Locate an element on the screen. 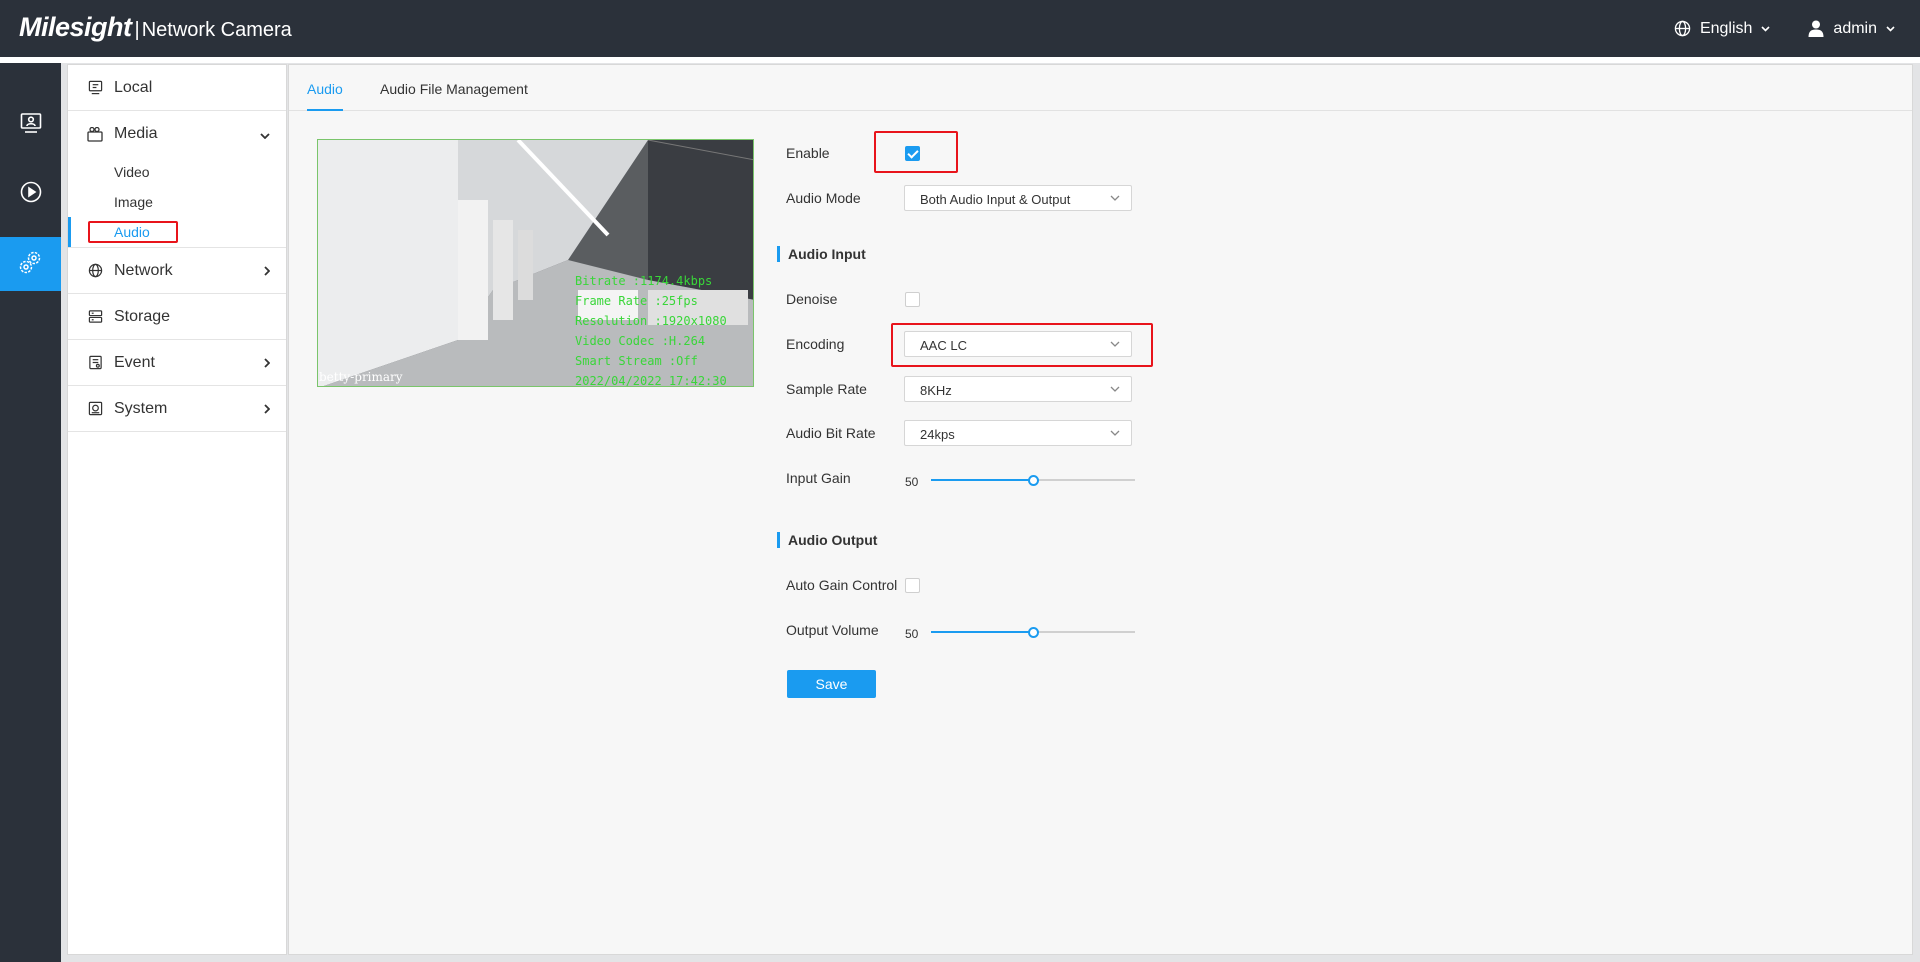  save-button: Save is located at coordinates (831, 684).